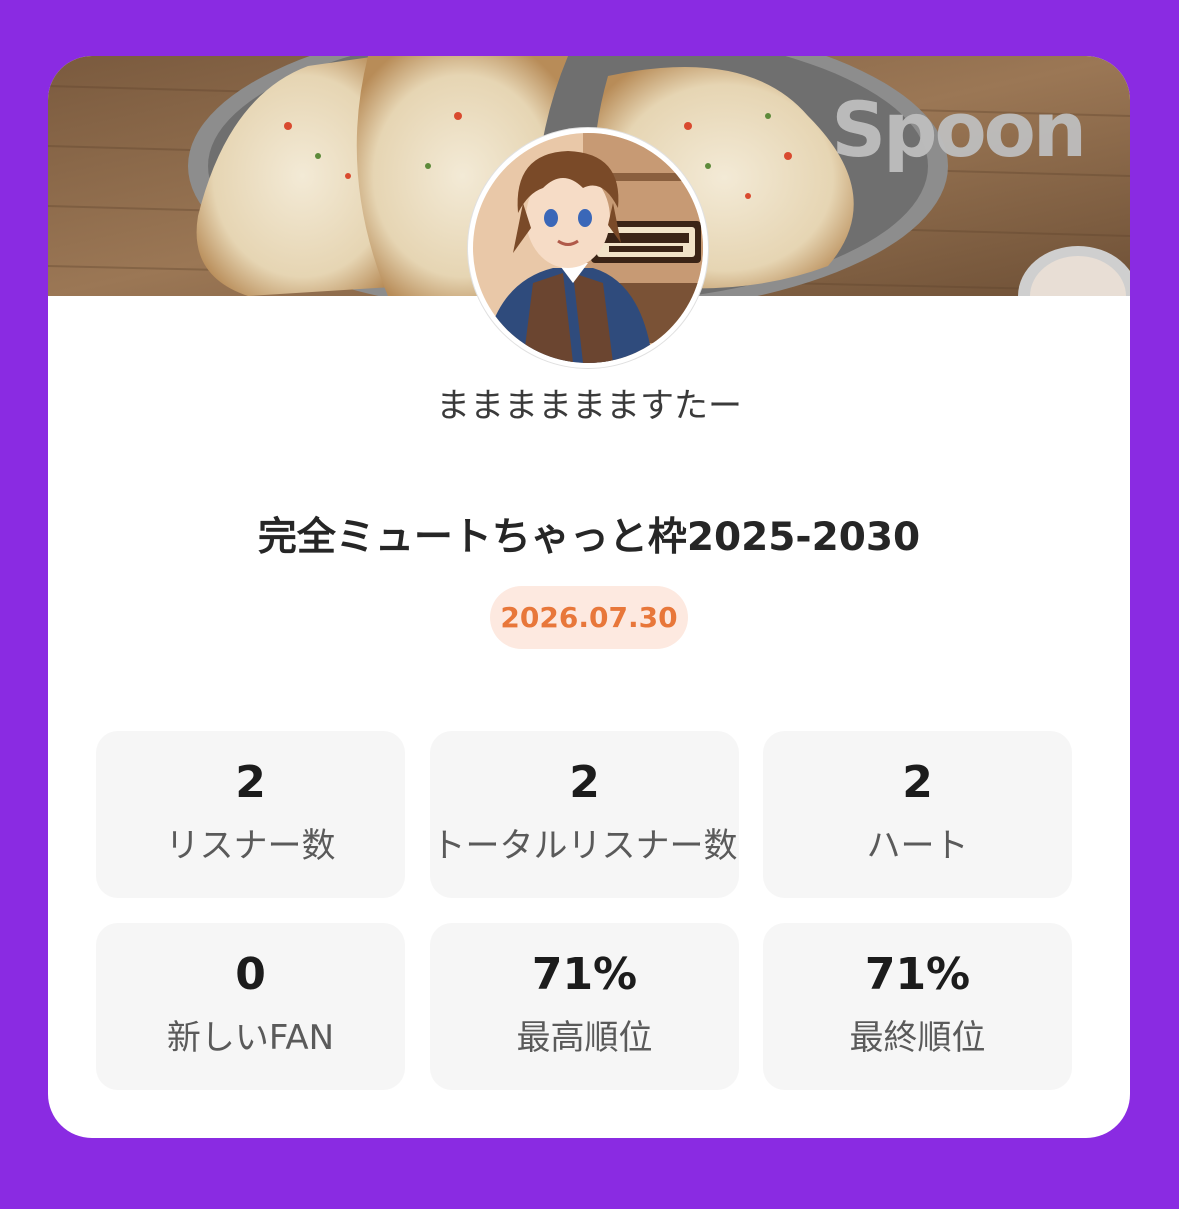 This screenshot has height=1209, width=1179. I want to click on stat-label: 新しいFAN, so click(250, 1038).